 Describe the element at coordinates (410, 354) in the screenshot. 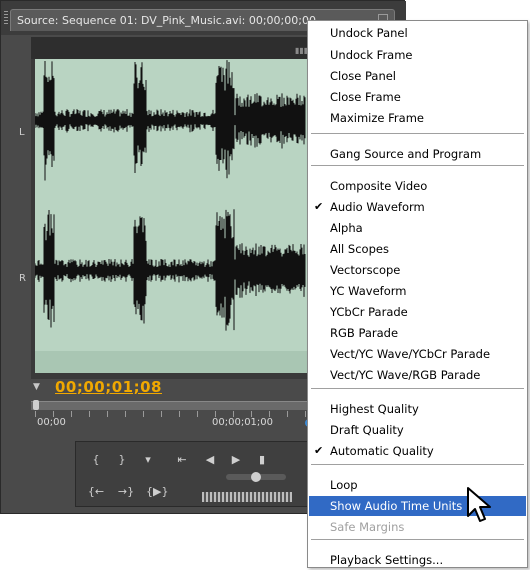

I see `menu-item-label: Vect/YC Wave/YCbCr Parade` at that location.